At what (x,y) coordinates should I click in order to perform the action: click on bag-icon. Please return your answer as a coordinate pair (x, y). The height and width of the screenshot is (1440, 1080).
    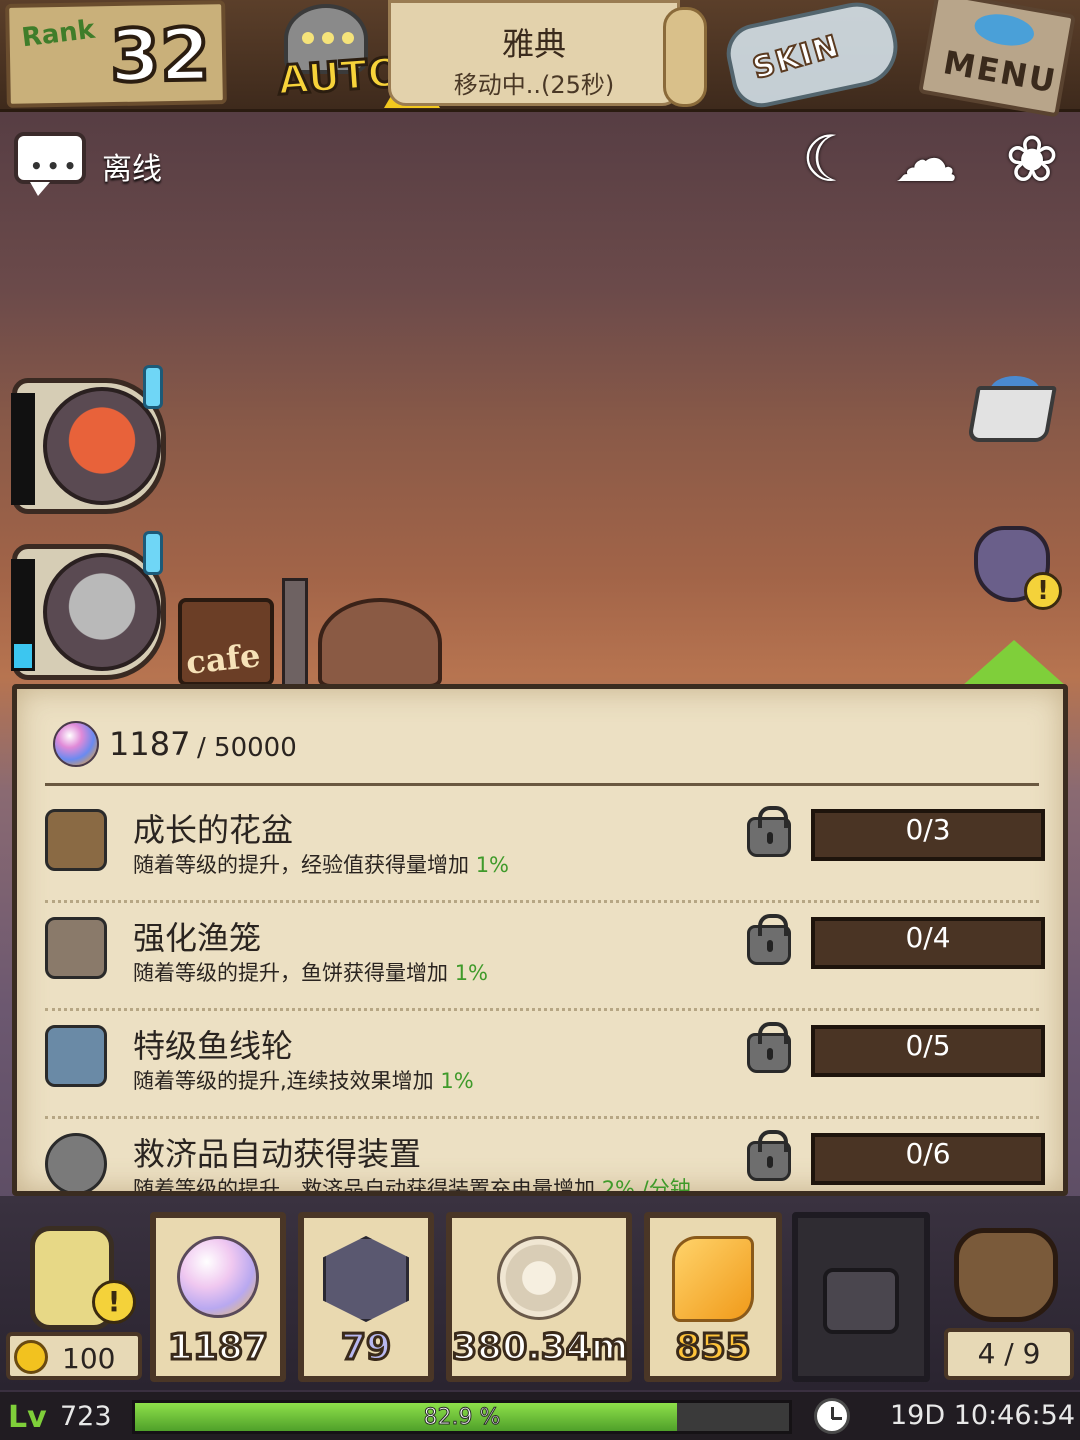
    Looking at the image, I should click on (1006, 1275).